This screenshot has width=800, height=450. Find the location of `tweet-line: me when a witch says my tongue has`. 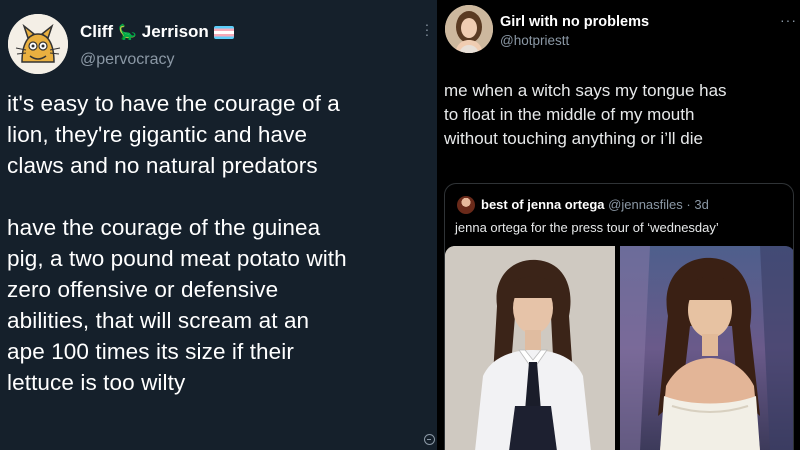

tweet-line: me when a witch says my tongue has is located at coordinates (585, 90).